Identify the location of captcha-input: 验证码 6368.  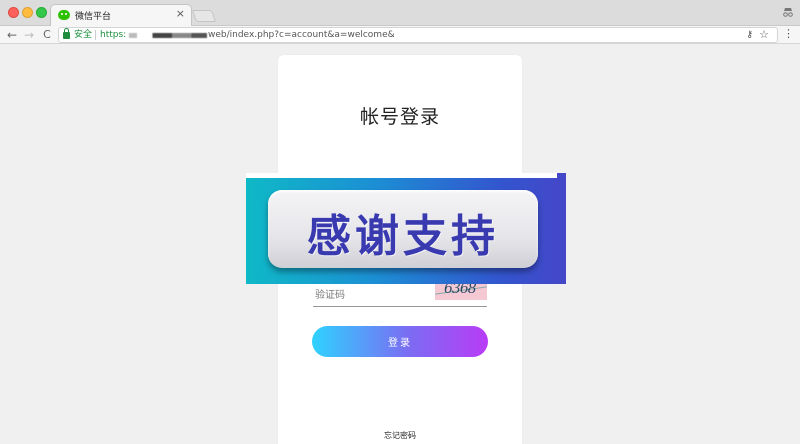
(400, 293).